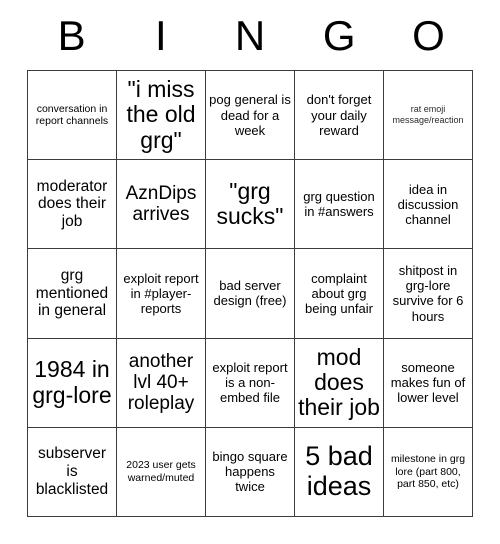 The width and height of the screenshot is (500, 544). I want to click on bingo-cell: exploit report in #player-reports, so click(161, 294).